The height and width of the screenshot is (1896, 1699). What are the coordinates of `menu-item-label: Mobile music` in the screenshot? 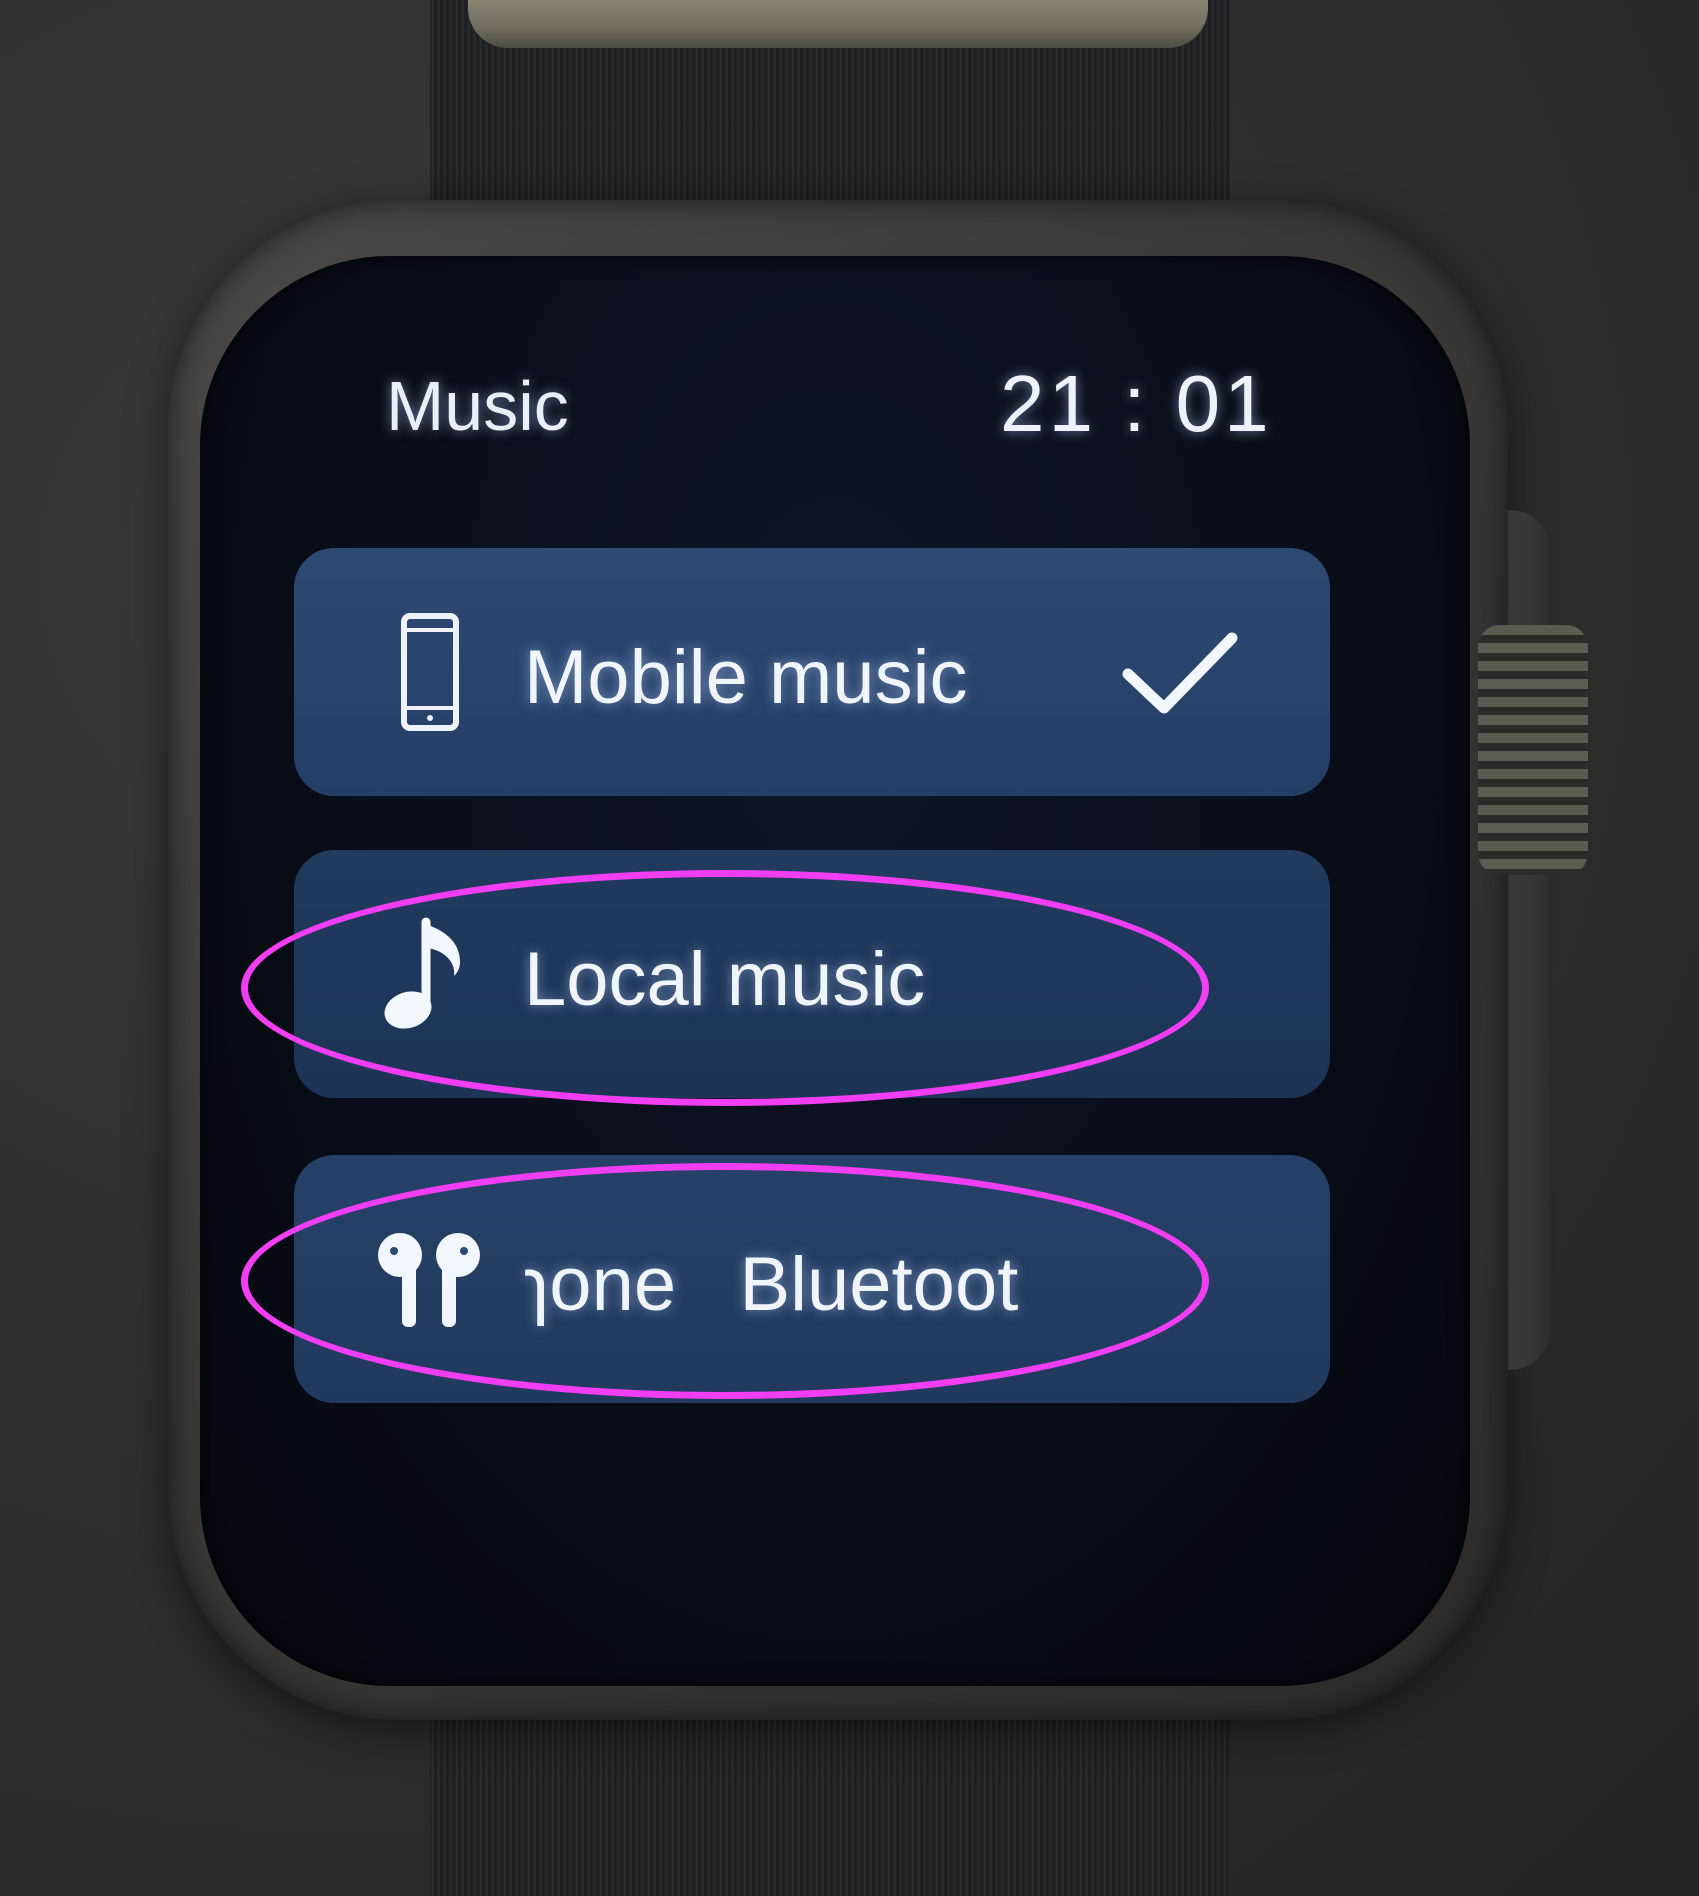 It's located at (746, 677).